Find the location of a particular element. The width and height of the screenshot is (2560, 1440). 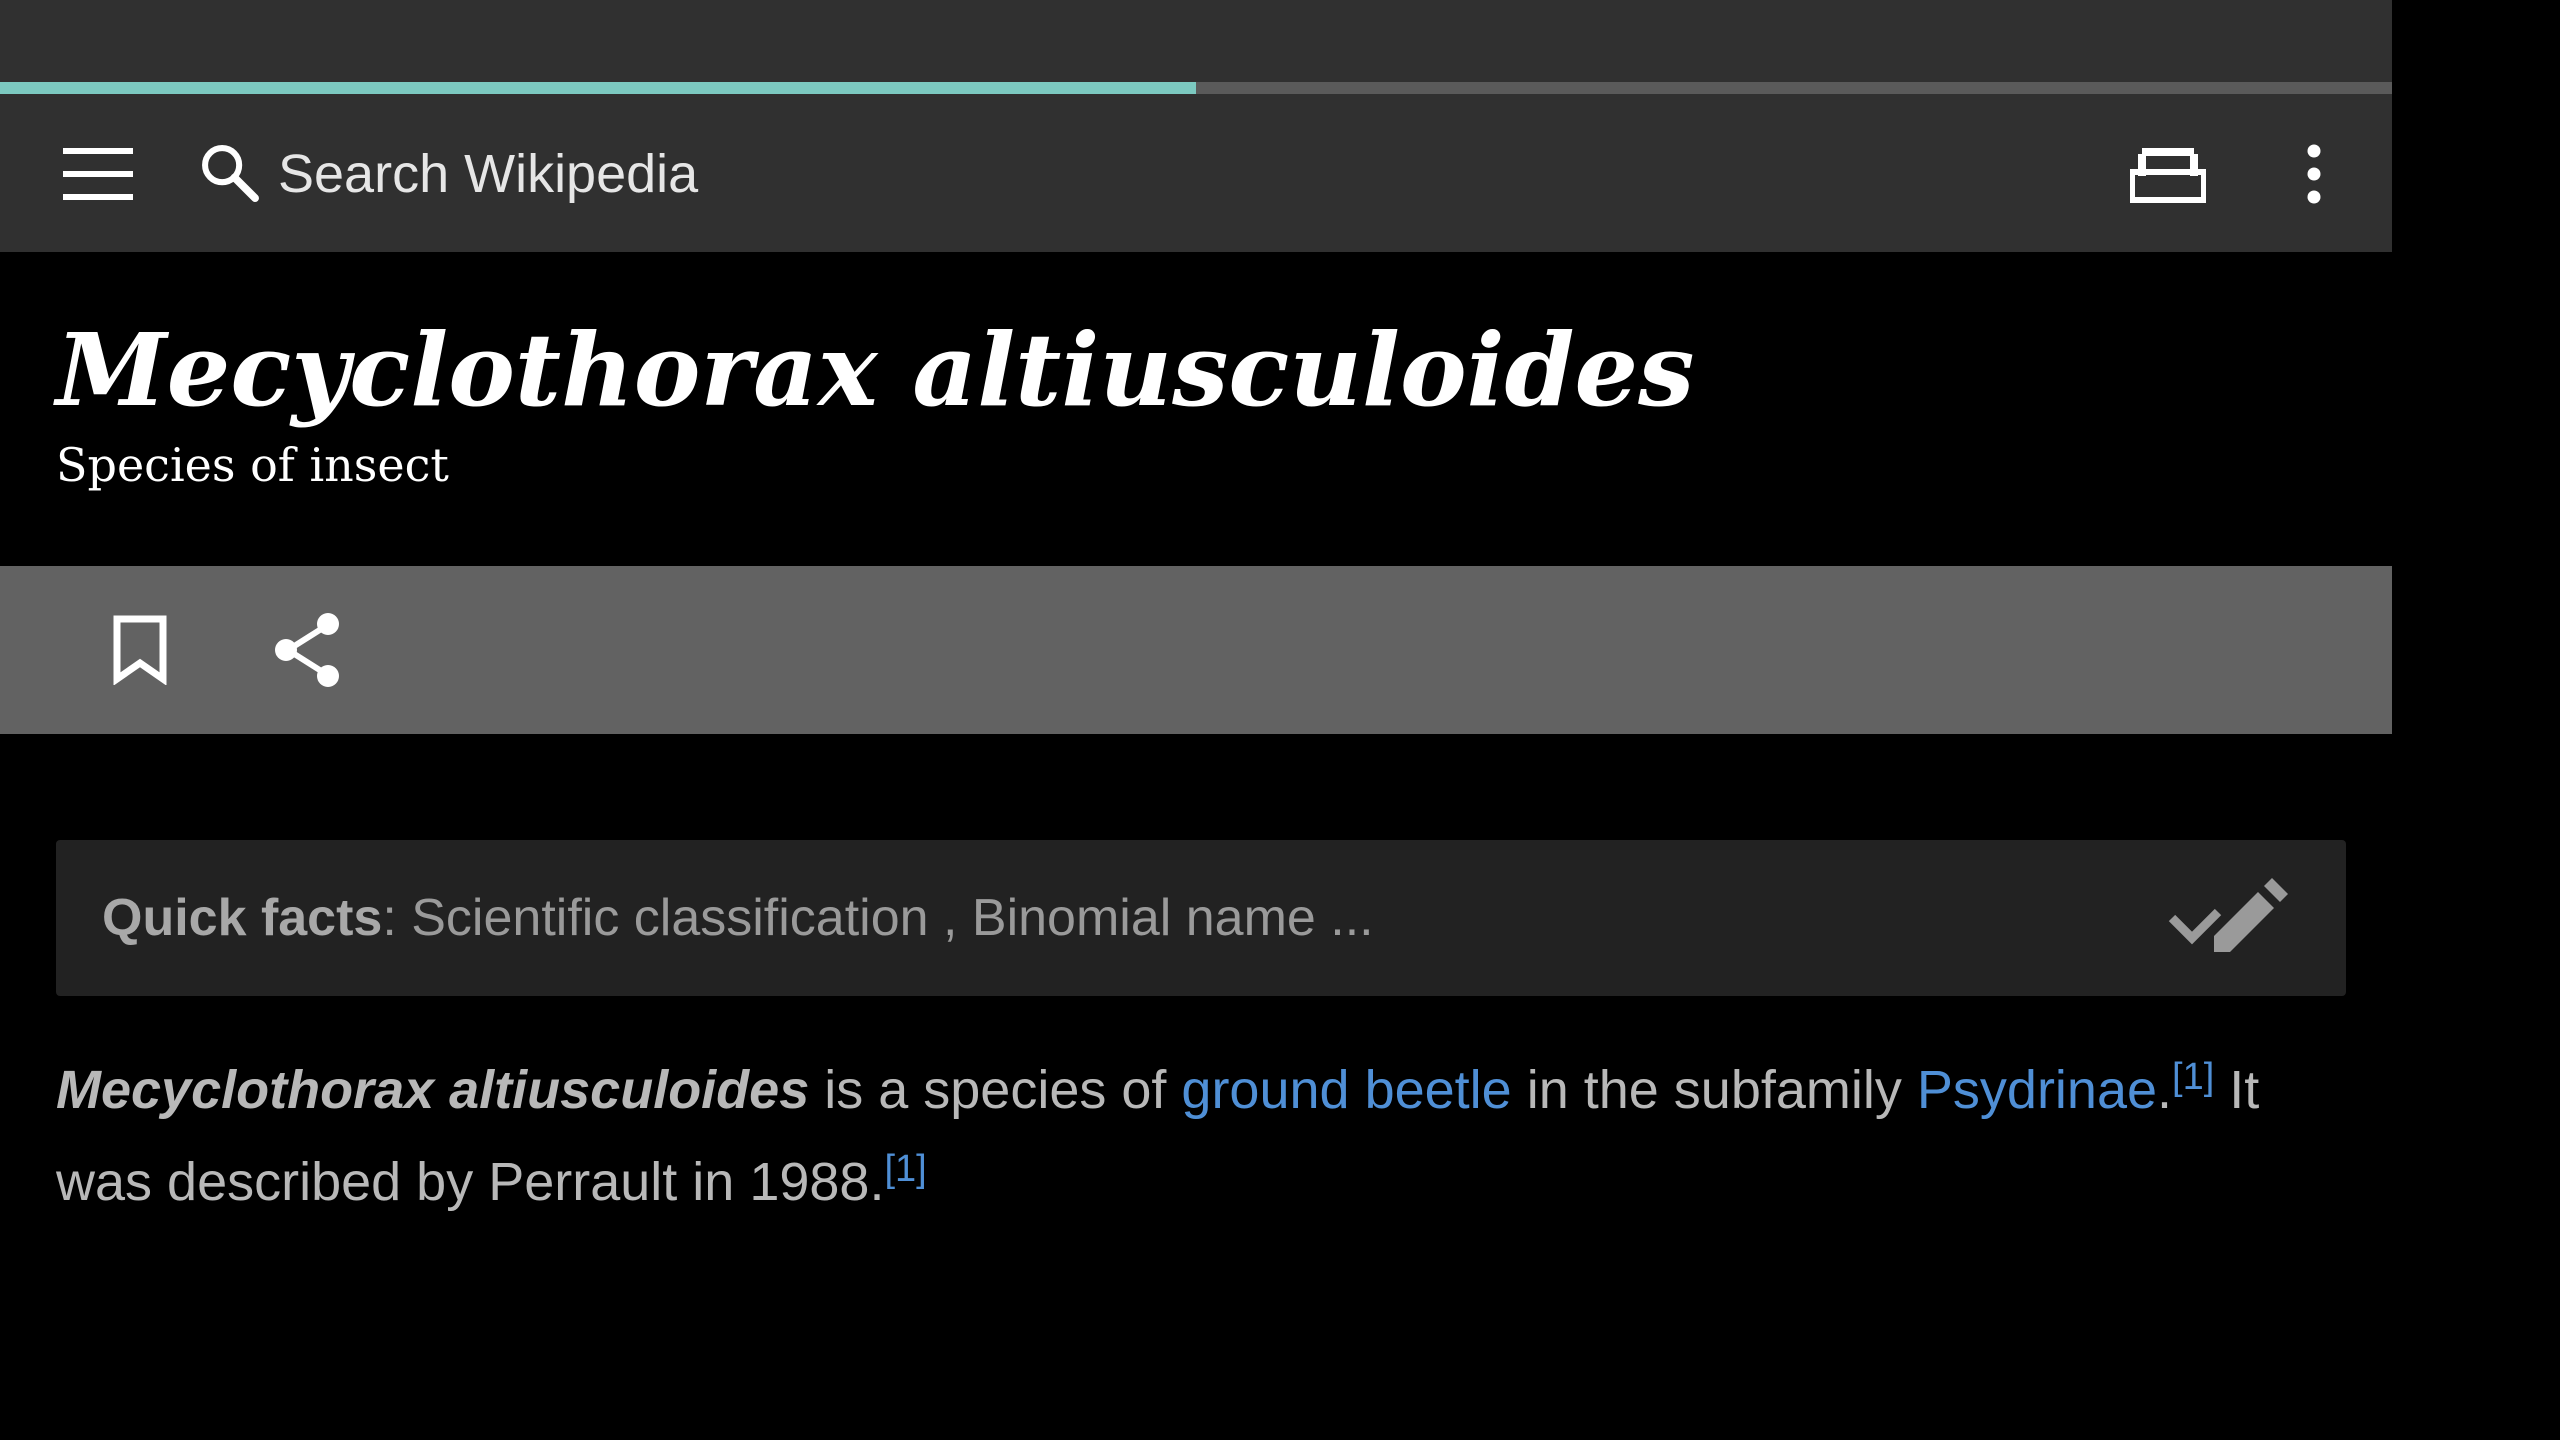

progress-fill is located at coordinates (598, 88).